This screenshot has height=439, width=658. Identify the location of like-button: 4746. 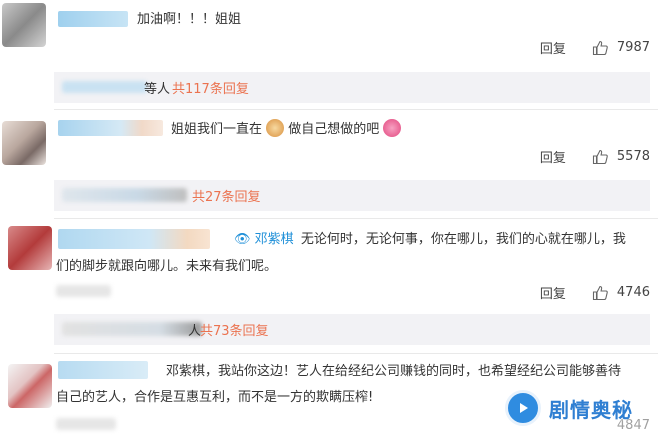
(621, 293).